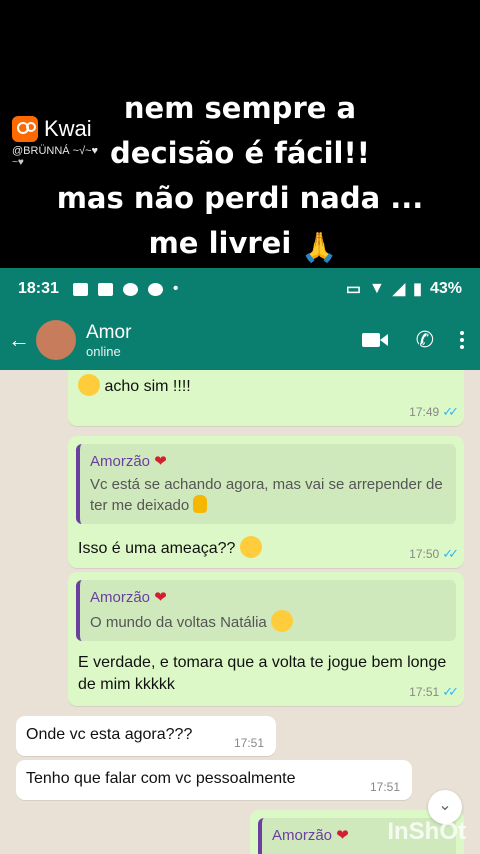  What do you see at coordinates (105, 289) in the screenshot?
I see `youtube-icon` at bounding box center [105, 289].